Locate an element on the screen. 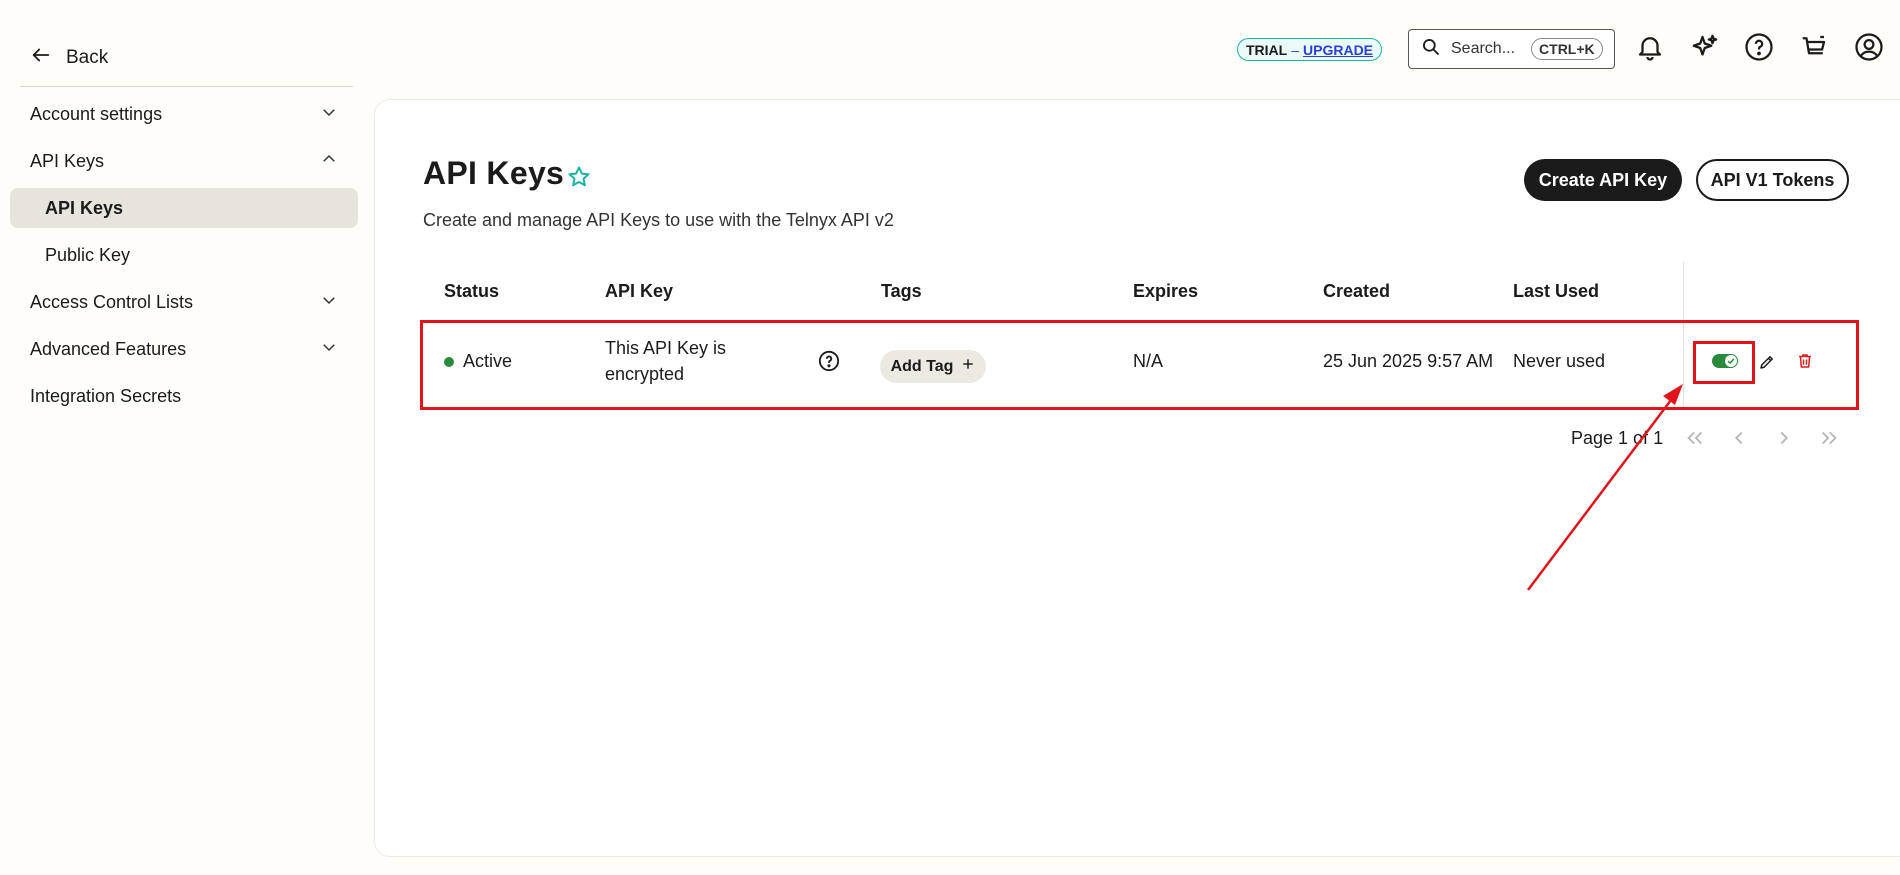  sidebar-item-advanced-features: Advanced Features is located at coordinates (184, 349).